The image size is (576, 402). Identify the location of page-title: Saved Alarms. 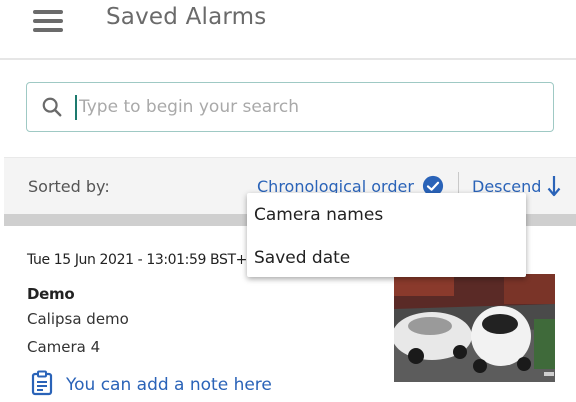
(186, 17).